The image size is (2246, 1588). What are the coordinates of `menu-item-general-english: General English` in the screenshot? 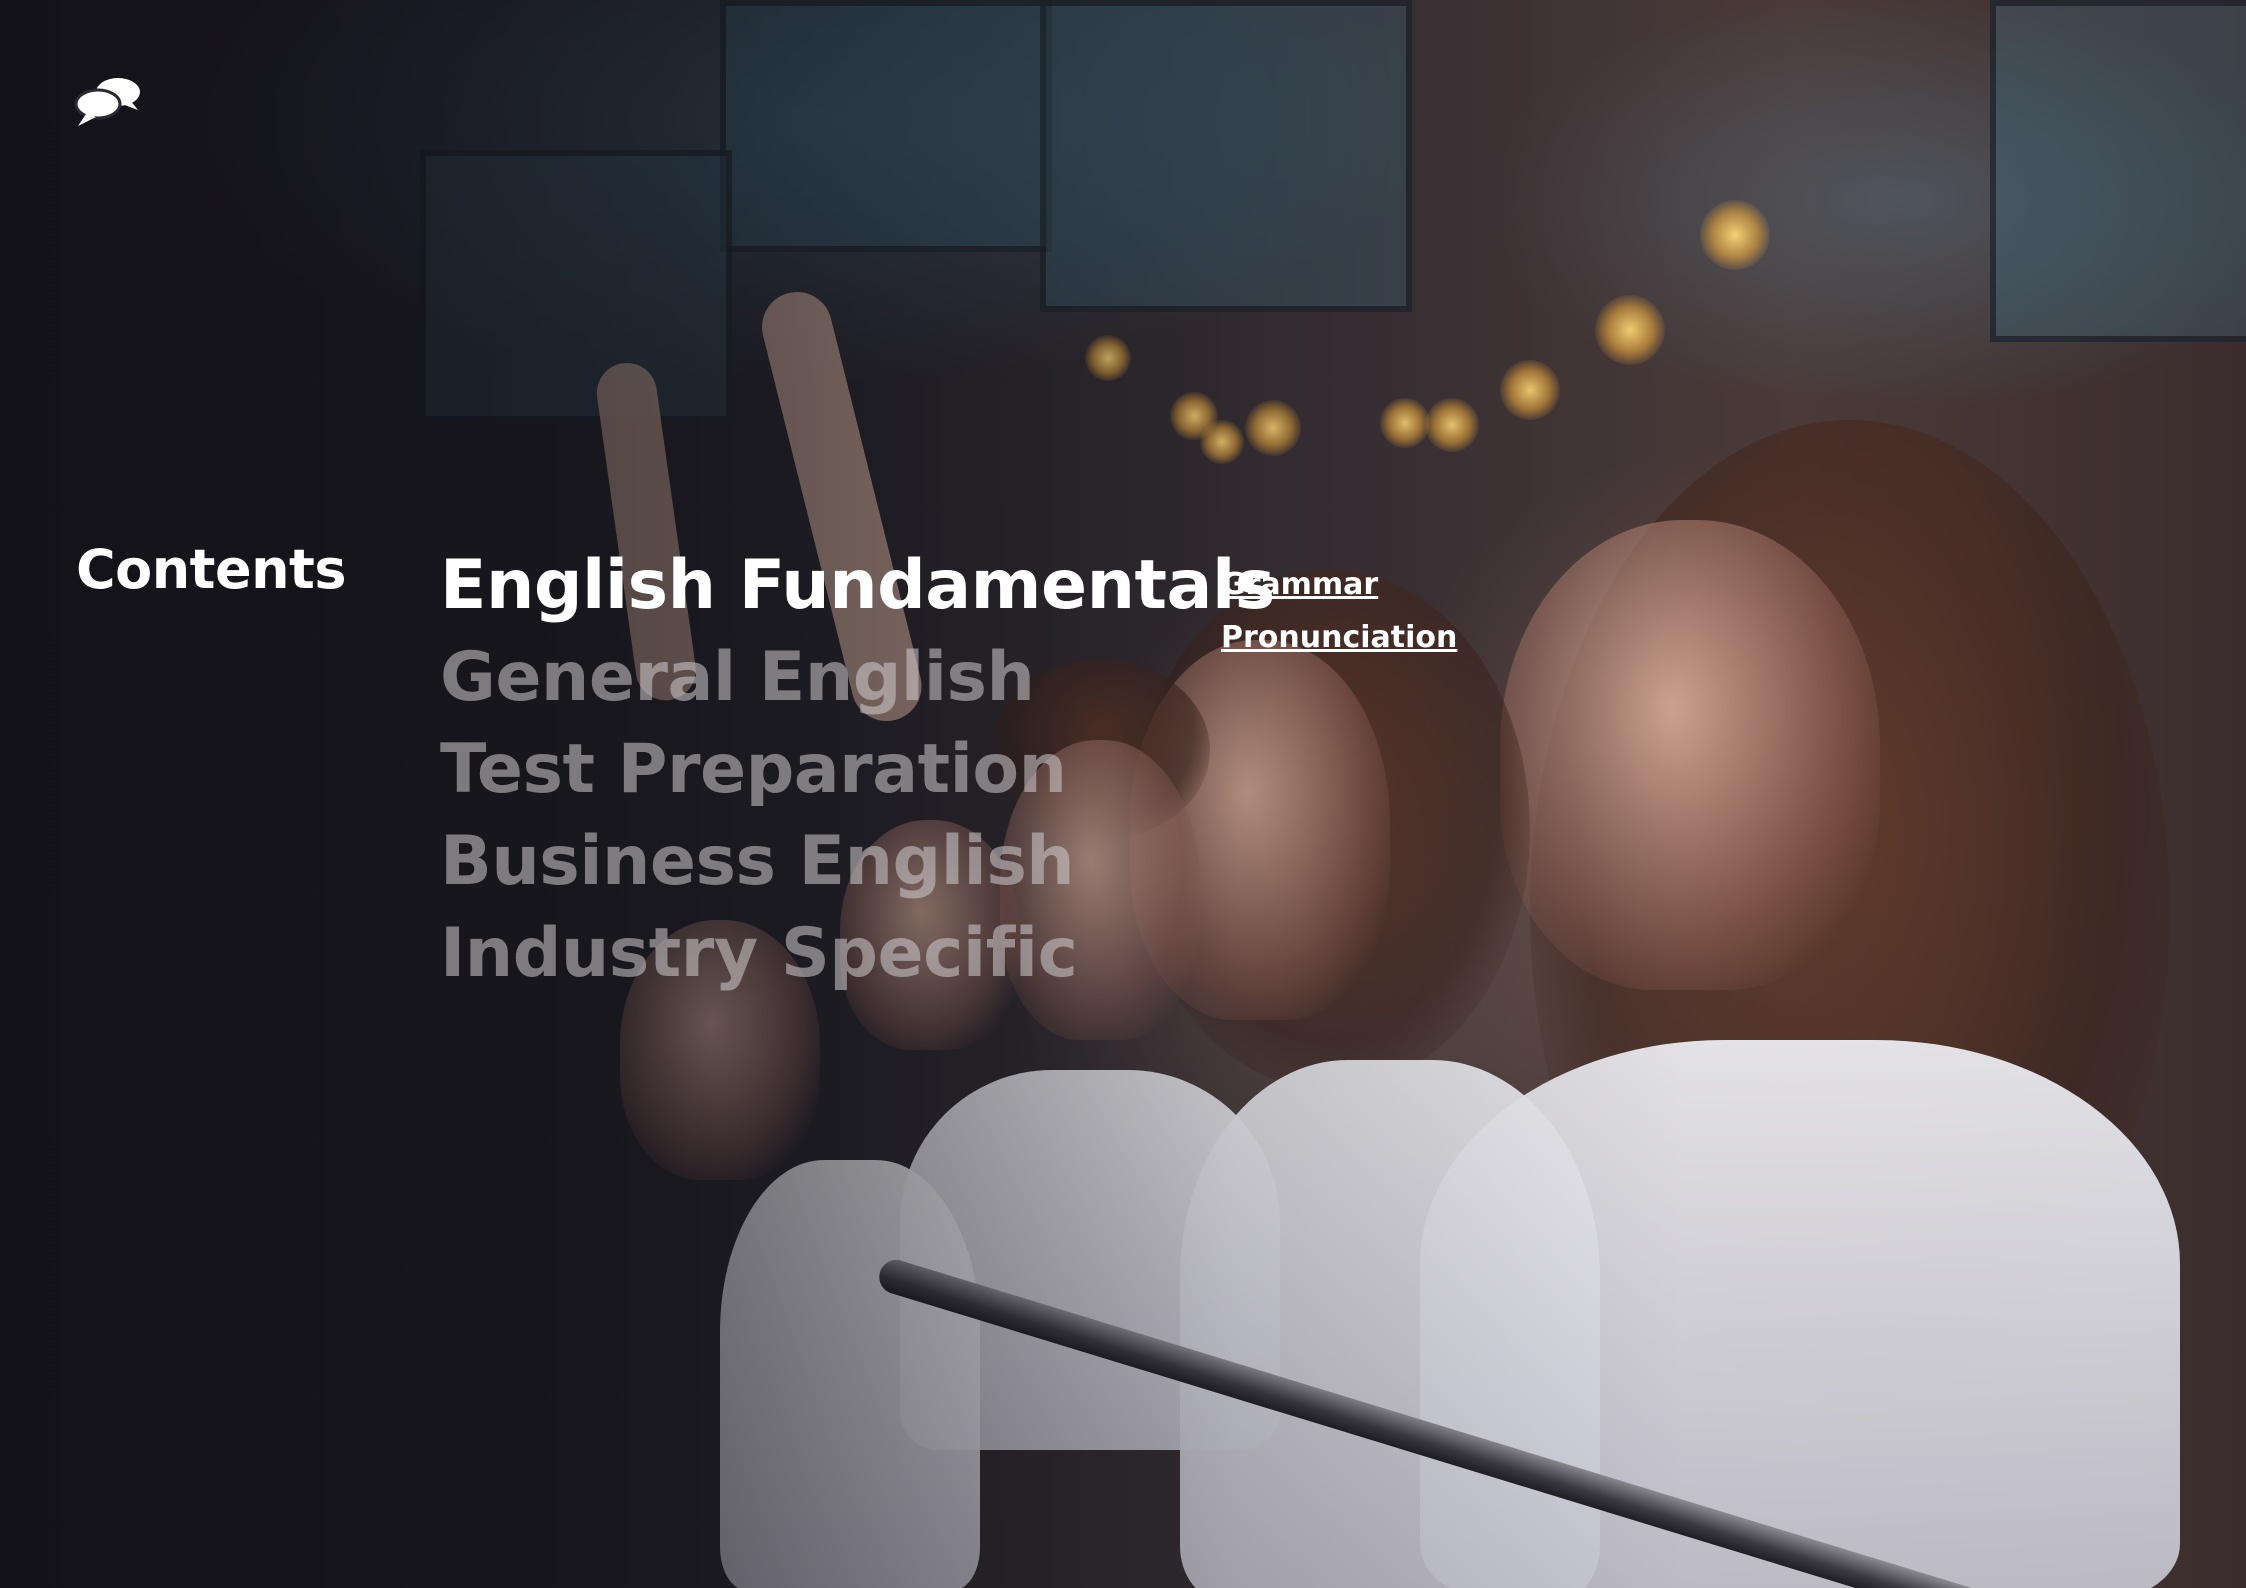 It's located at (857, 678).